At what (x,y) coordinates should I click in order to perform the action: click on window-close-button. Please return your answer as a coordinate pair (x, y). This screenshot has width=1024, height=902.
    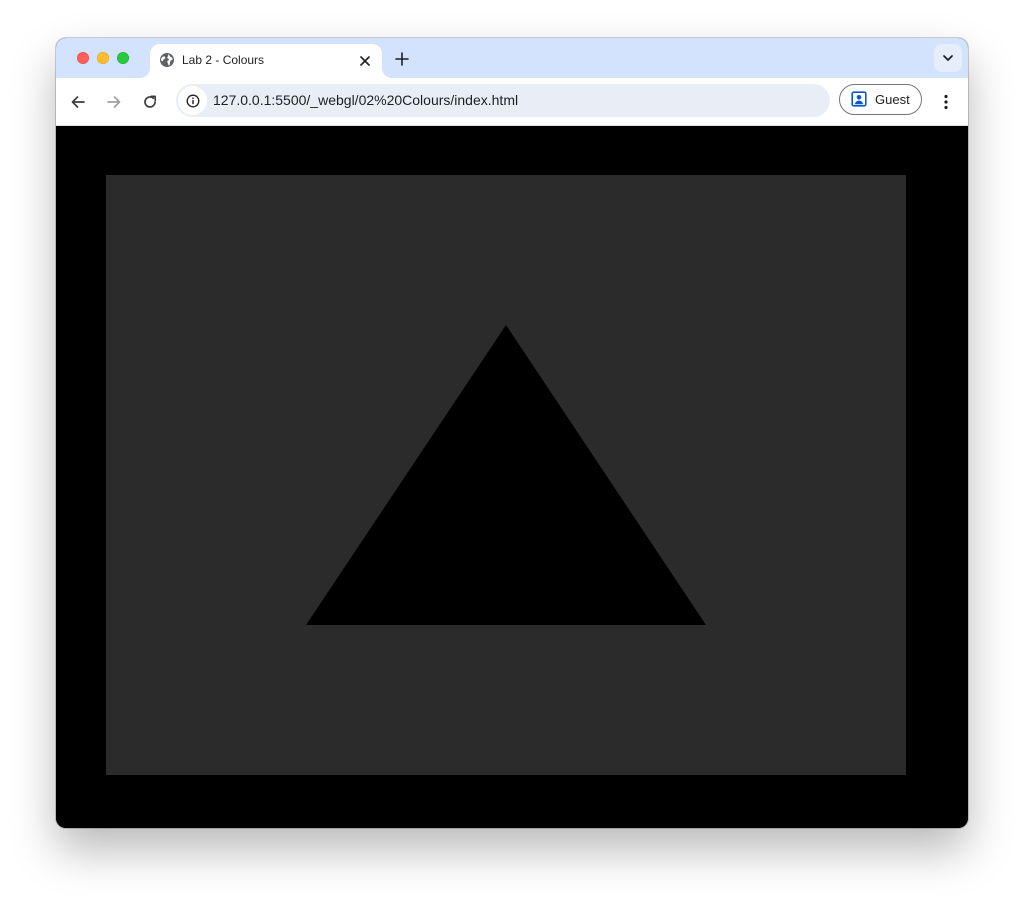
    Looking at the image, I should click on (83, 58).